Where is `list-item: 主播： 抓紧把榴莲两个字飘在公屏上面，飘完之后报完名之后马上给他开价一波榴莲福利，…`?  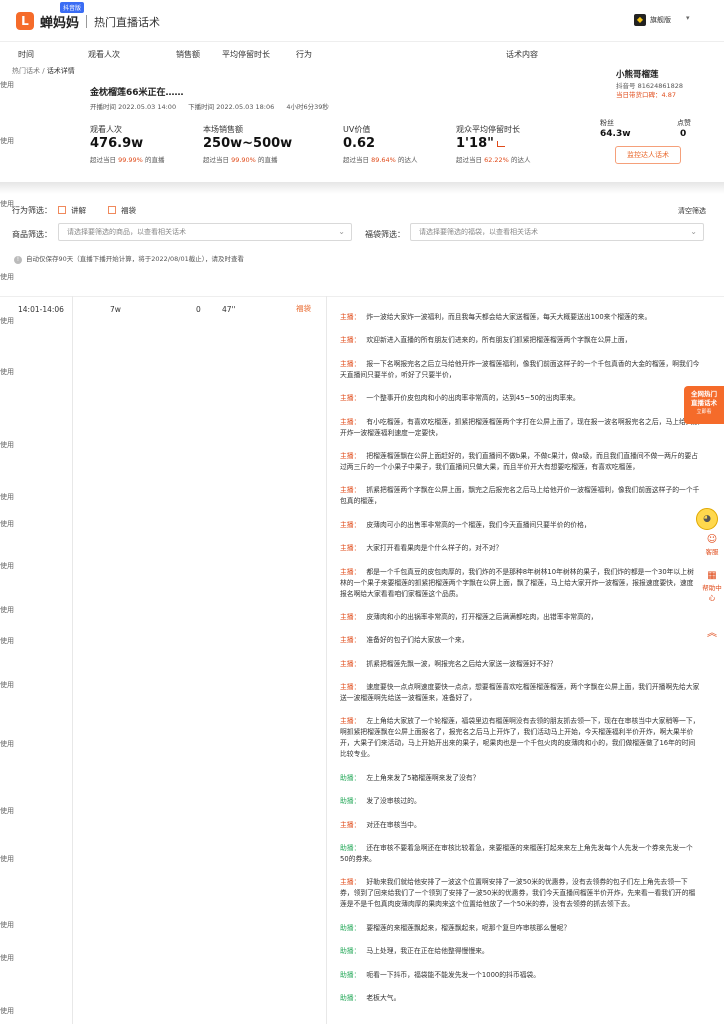 list-item: 主播： 抓紧把榴莲两个字飘在公屏上面，飘完之后报完名之后马上给他开价一波榴莲福利，… is located at coordinates (520, 496).